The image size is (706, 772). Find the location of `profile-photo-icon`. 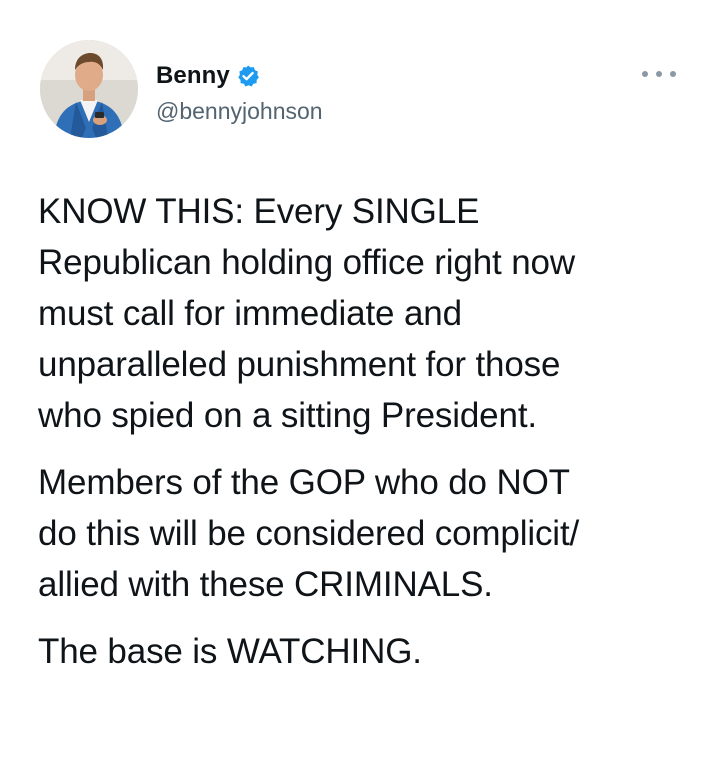

profile-photo-icon is located at coordinates (89, 89).